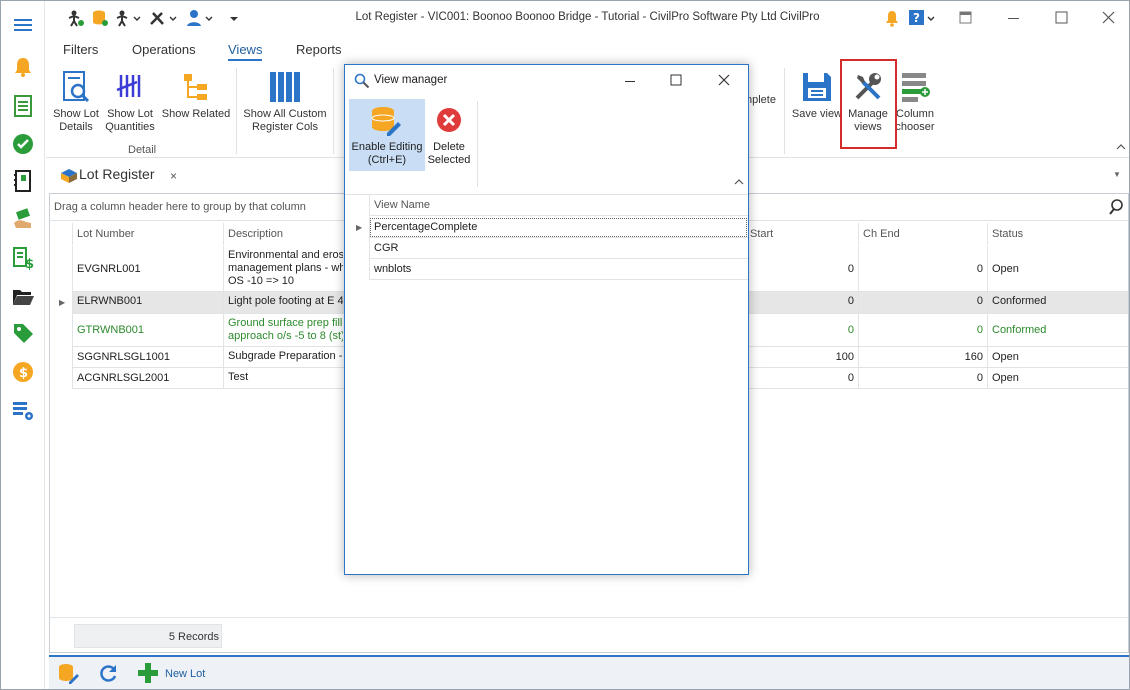 The image size is (1130, 690). I want to click on group-label-detail: Detail, so click(142, 150).